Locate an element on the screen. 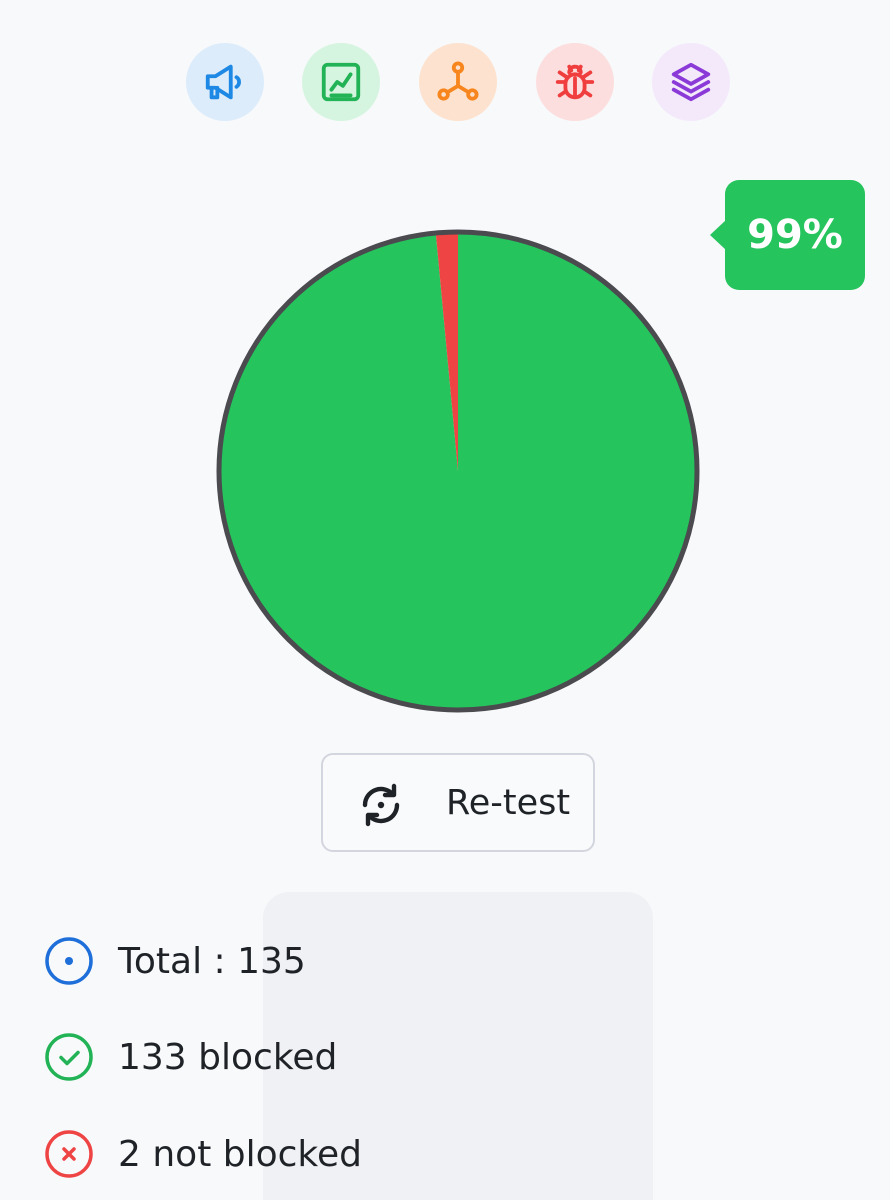  check-circle-icon is located at coordinates (69, 1057).